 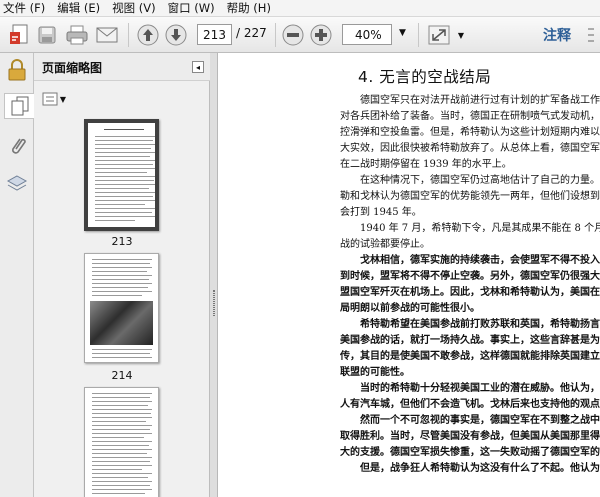 What do you see at coordinates (385, 244) in the screenshot?
I see `paragraph-line: 战的试验都要停止。` at bounding box center [385, 244].